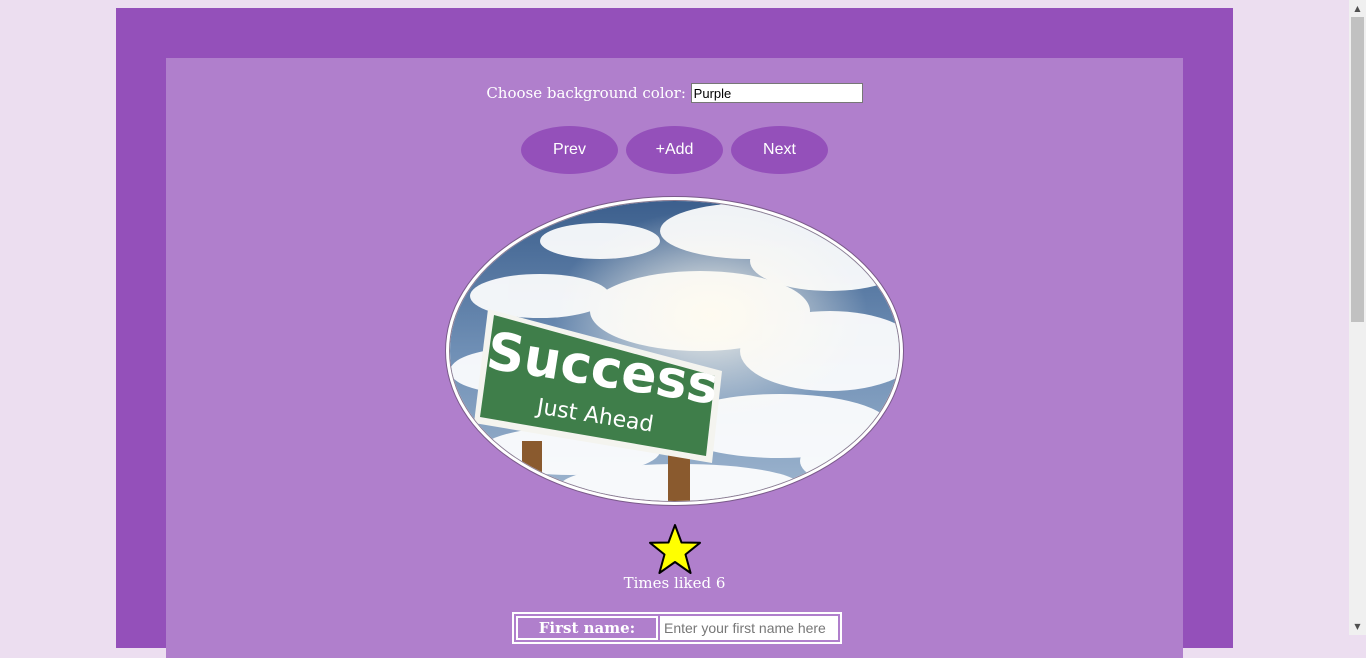 Image resolution: width=1366 pixels, height=658 pixels. Describe the element at coordinates (587, 628) in the screenshot. I see `first-name-label: First name:` at that location.